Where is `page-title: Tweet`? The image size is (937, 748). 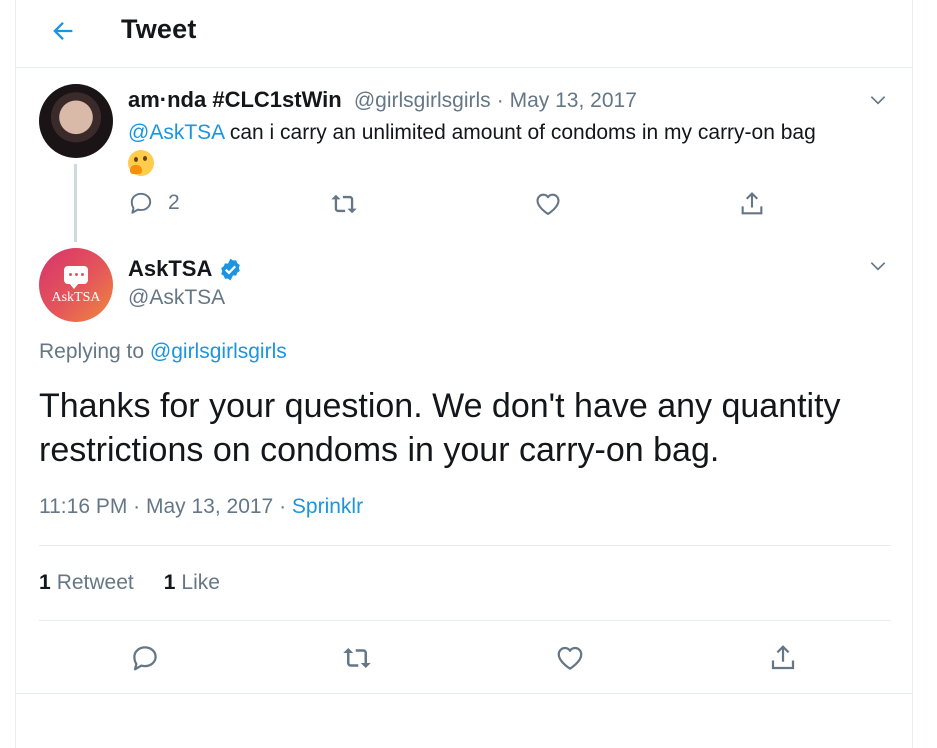
page-title: Tweet is located at coordinates (159, 29).